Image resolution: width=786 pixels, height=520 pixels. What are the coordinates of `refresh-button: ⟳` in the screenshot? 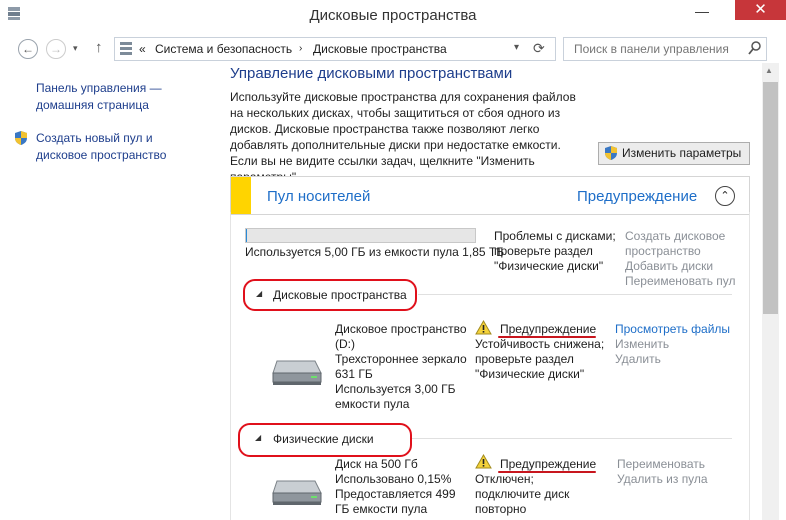 It's located at (539, 48).